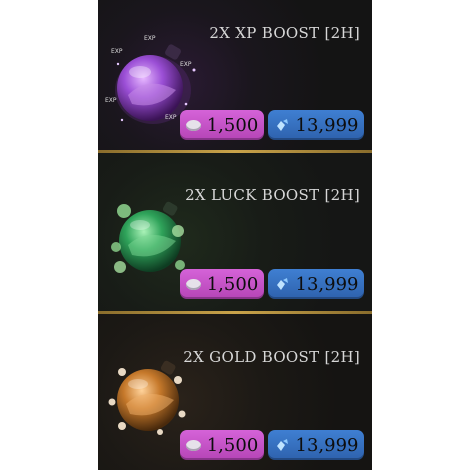 The image size is (470, 470). Describe the element at coordinates (272, 195) in the screenshot. I see `boost-title: 2X LUCK BOOST [2H]` at that location.